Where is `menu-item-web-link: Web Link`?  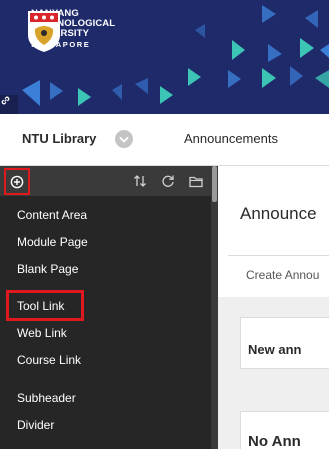
menu-item-web-link: Web Link is located at coordinates (42, 333).